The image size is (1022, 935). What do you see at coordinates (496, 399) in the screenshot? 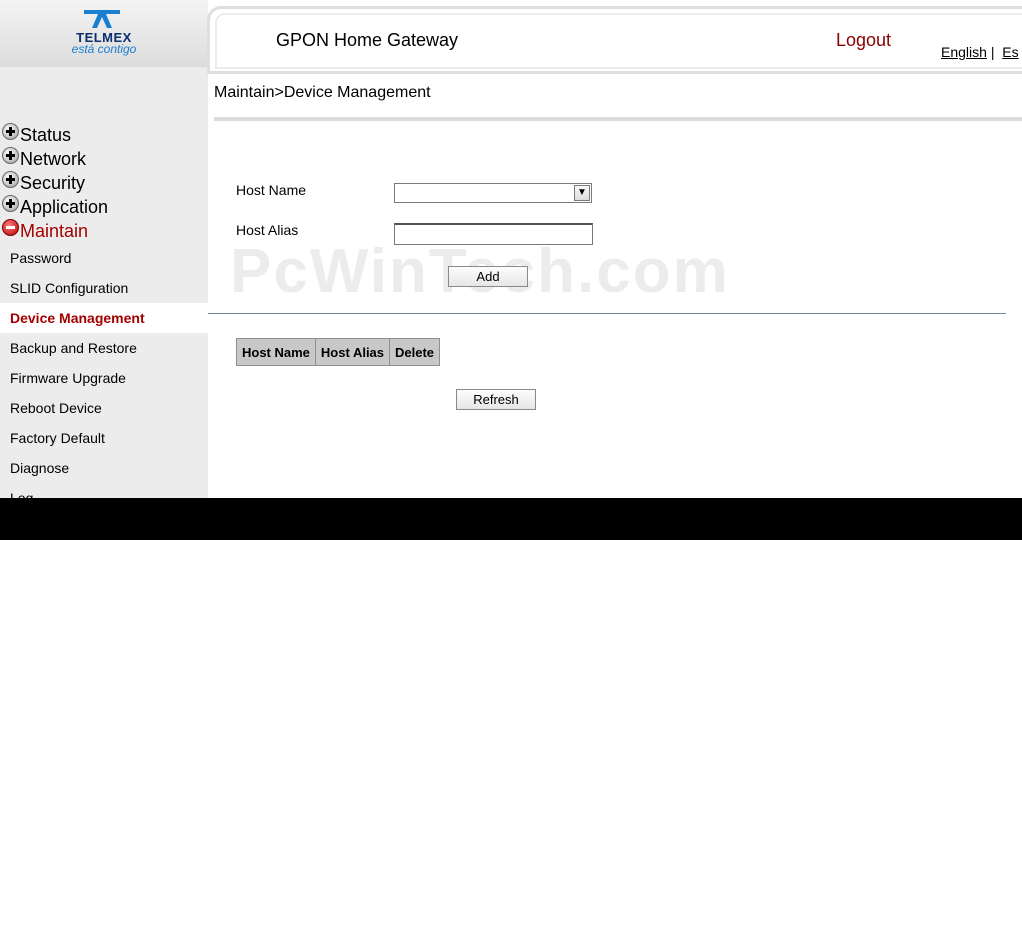
I see `refresh-button: Refresh` at bounding box center [496, 399].